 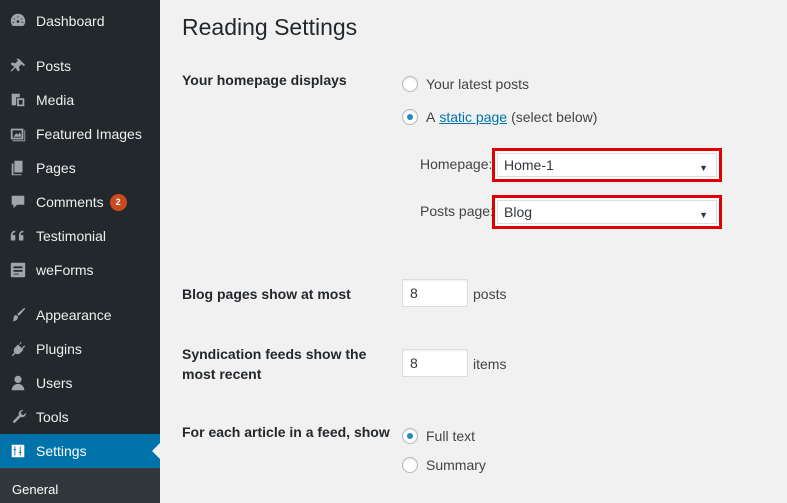 I want to click on homepage-select-highlight: Home-1 ▼, so click(x=607, y=165).